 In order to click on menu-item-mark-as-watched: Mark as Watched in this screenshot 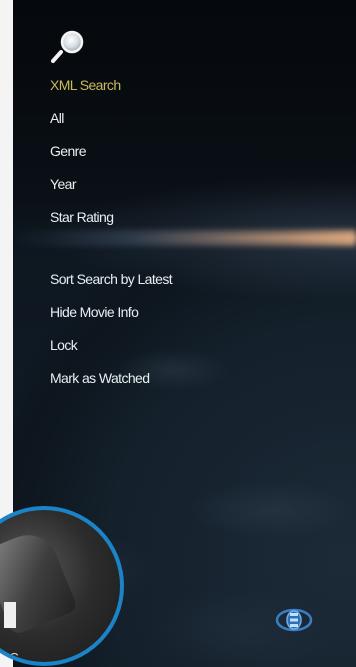, I will do `click(111, 378)`.